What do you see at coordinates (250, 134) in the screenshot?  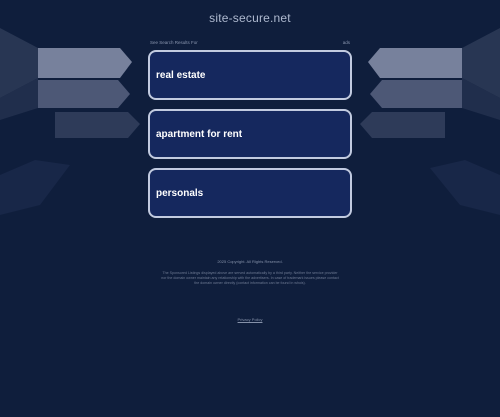 I see `related-link-apartment-for-rent: apartment for rent` at bounding box center [250, 134].